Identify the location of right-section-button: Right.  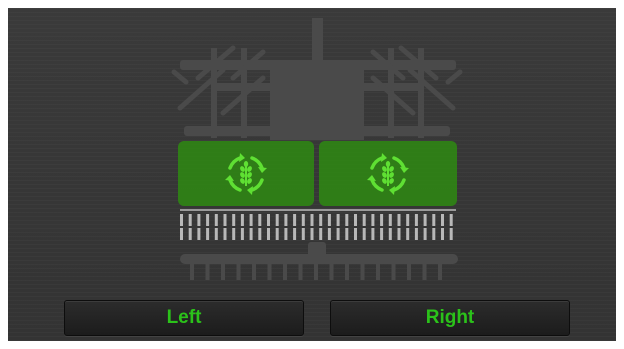
(450, 318).